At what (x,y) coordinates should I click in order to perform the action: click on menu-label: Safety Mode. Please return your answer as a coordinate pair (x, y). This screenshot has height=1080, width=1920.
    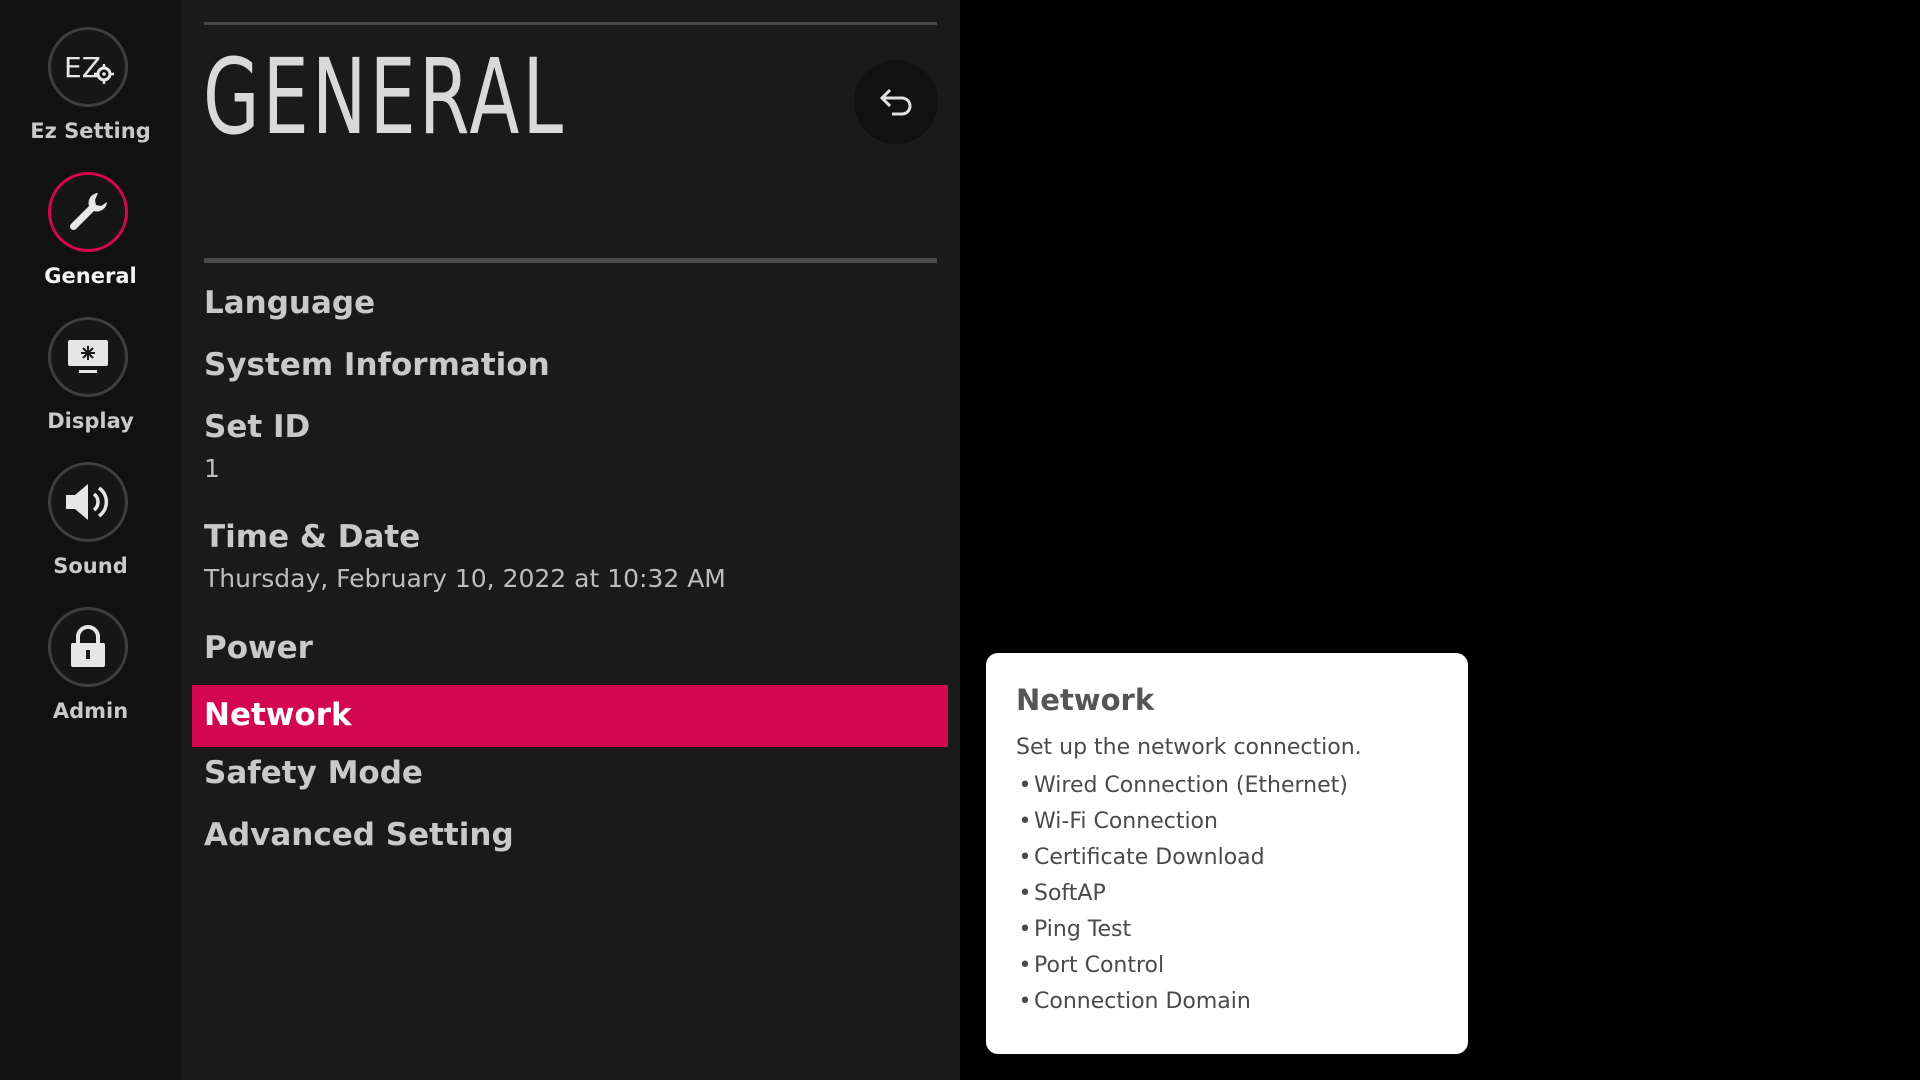
    Looking at the image, I should click on (313, 773).